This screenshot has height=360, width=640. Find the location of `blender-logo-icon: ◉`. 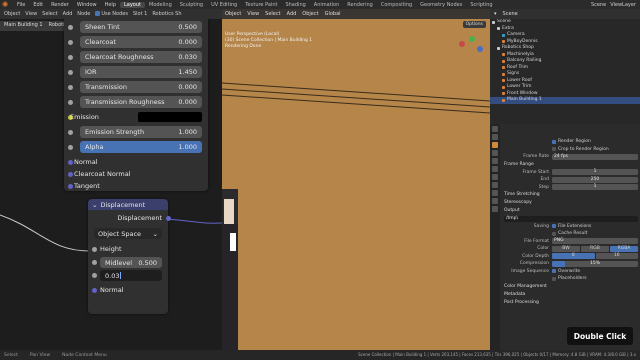

blender-logo-icon: ◉ is located at coordinates (6, 4).